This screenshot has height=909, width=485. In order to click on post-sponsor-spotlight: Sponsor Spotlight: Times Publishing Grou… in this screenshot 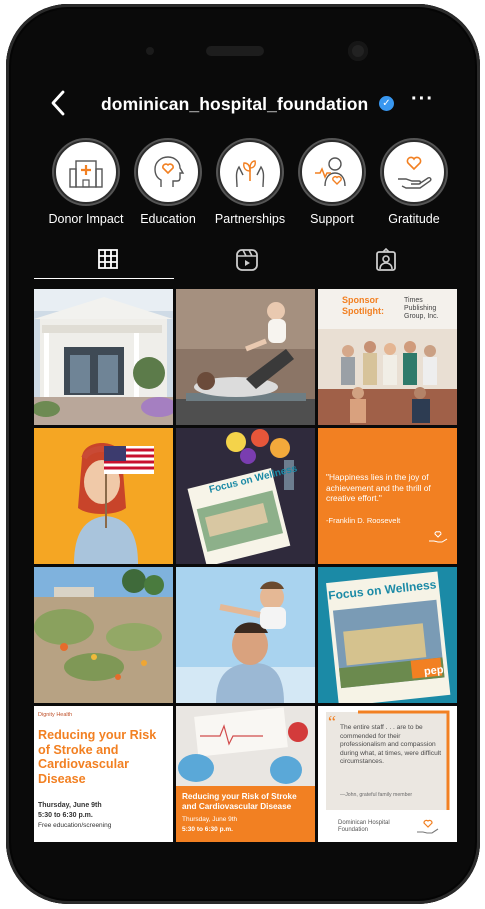, I will do `click(387, 357)`.